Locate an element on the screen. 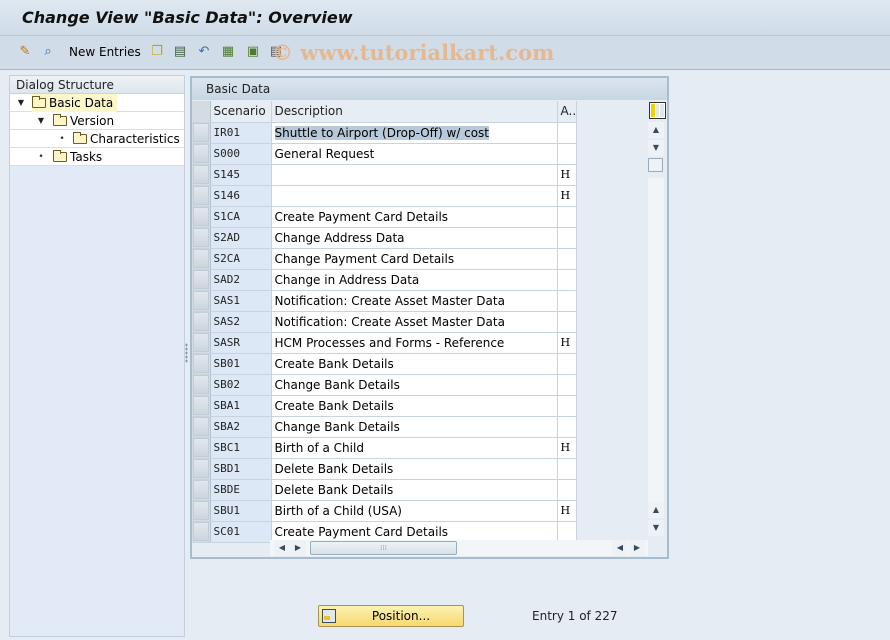  select-block-icon: ▣ is located at coordinates (253, 52).